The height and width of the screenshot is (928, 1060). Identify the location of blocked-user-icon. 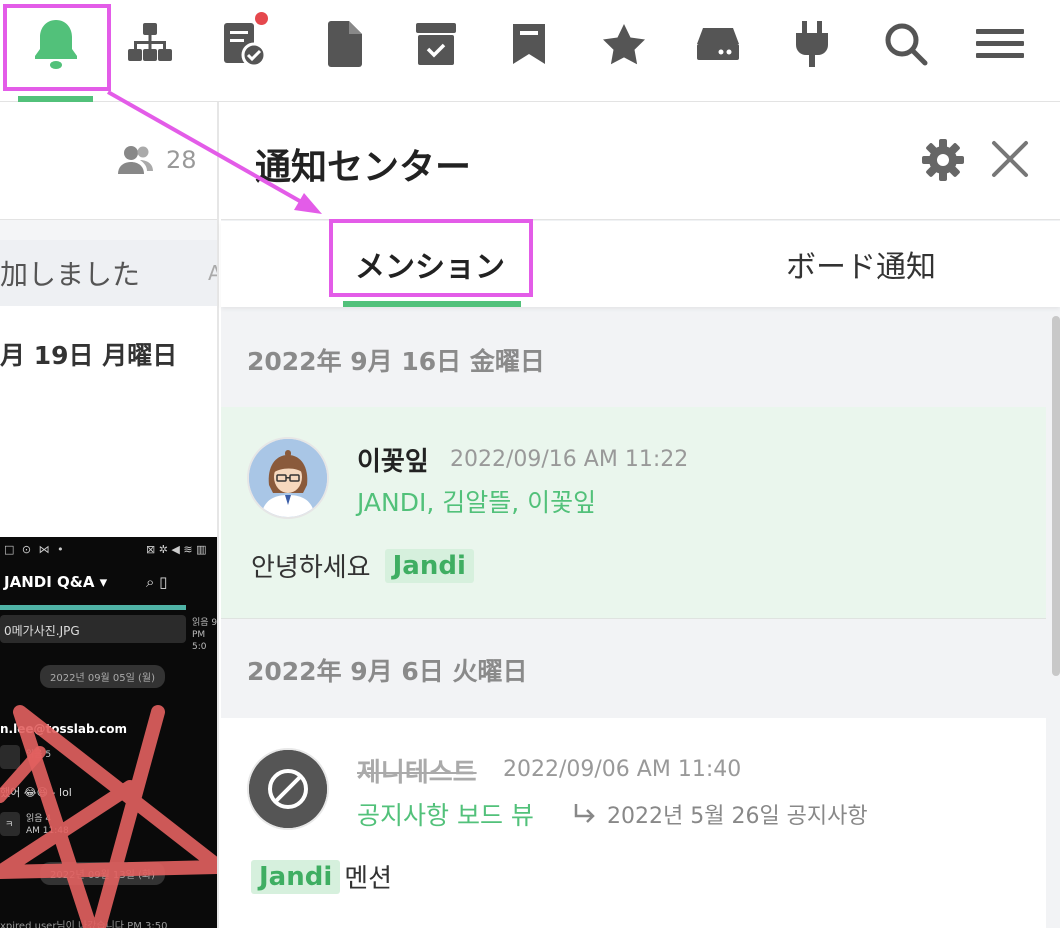
(288, 789).